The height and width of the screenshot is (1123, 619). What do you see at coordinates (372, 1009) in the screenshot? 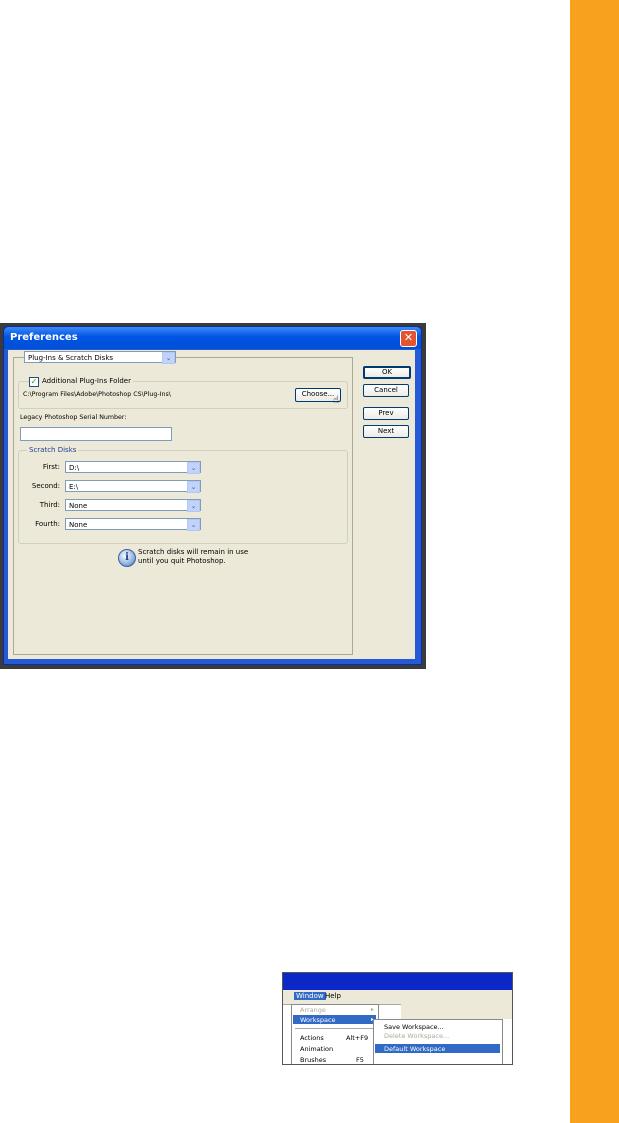
I see `submenu-arrow-icon: ▸` at bounding box center [372, 1009].